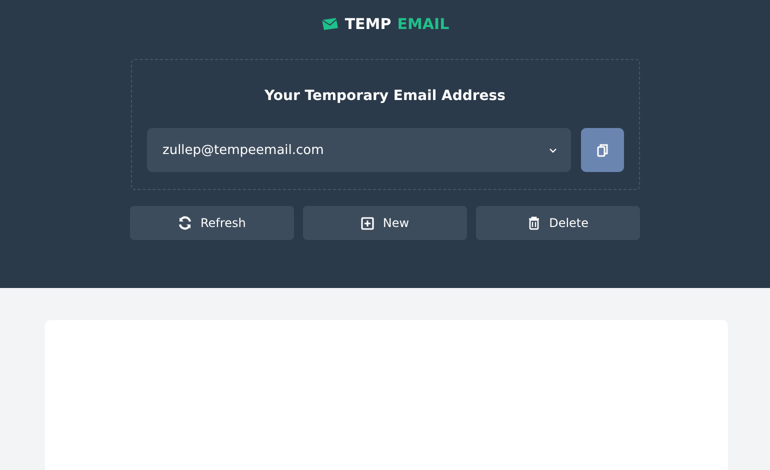 Image resolution: width=770 pixels, height=470 pixels. Describe the element at coordinates (368, 24) in the screenshot. I see `logo-text: TEMP` at that location.